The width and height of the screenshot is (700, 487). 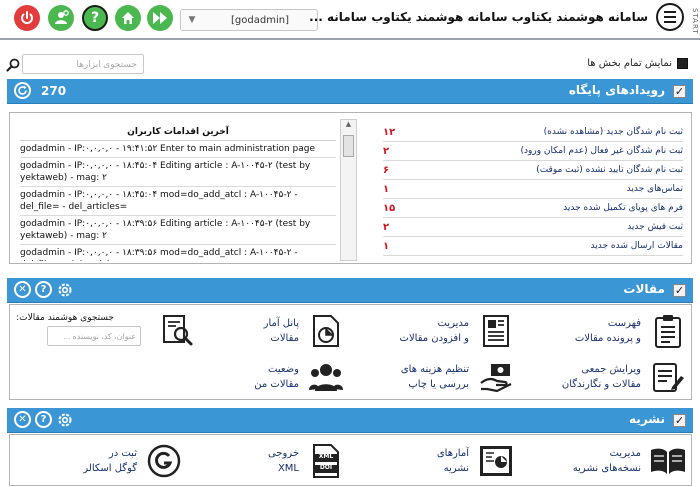 I want to click on event-count: ۱۲, so click(x=389, y=132).